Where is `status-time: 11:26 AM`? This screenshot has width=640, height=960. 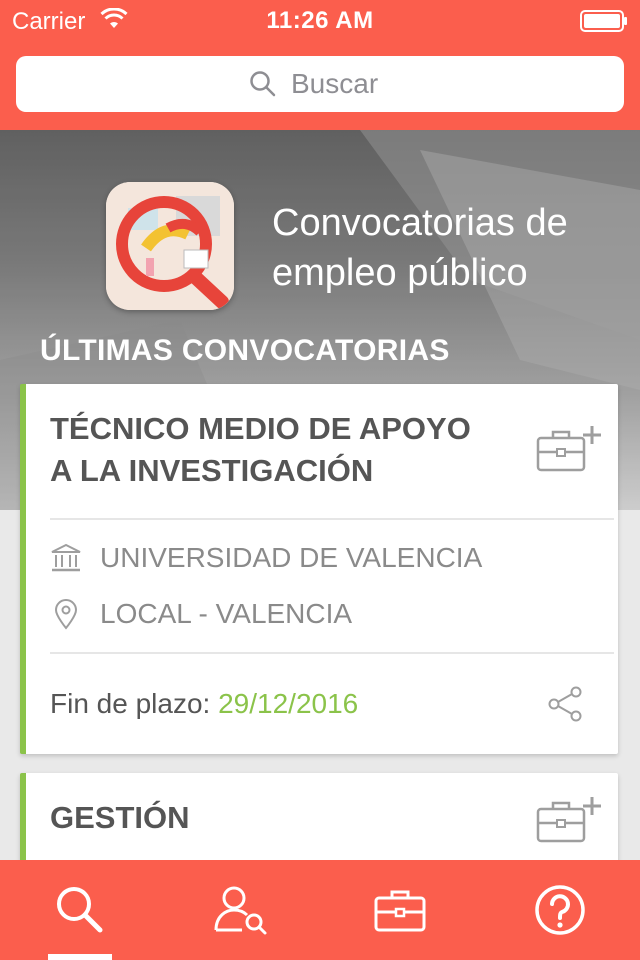
status-time: 11:26 AM is located at coordinates (320, 20).